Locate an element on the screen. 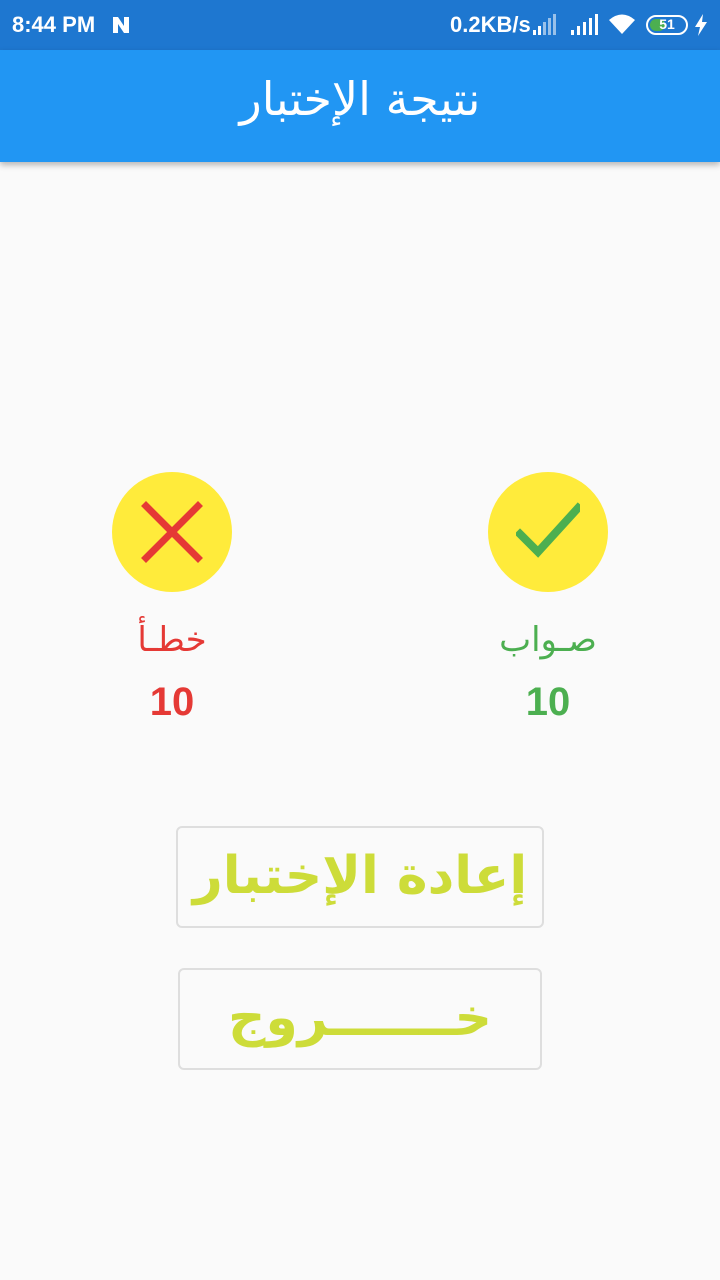 The image size is (720, 1280). right-label: صـواب is located at coordinates (548, 640).